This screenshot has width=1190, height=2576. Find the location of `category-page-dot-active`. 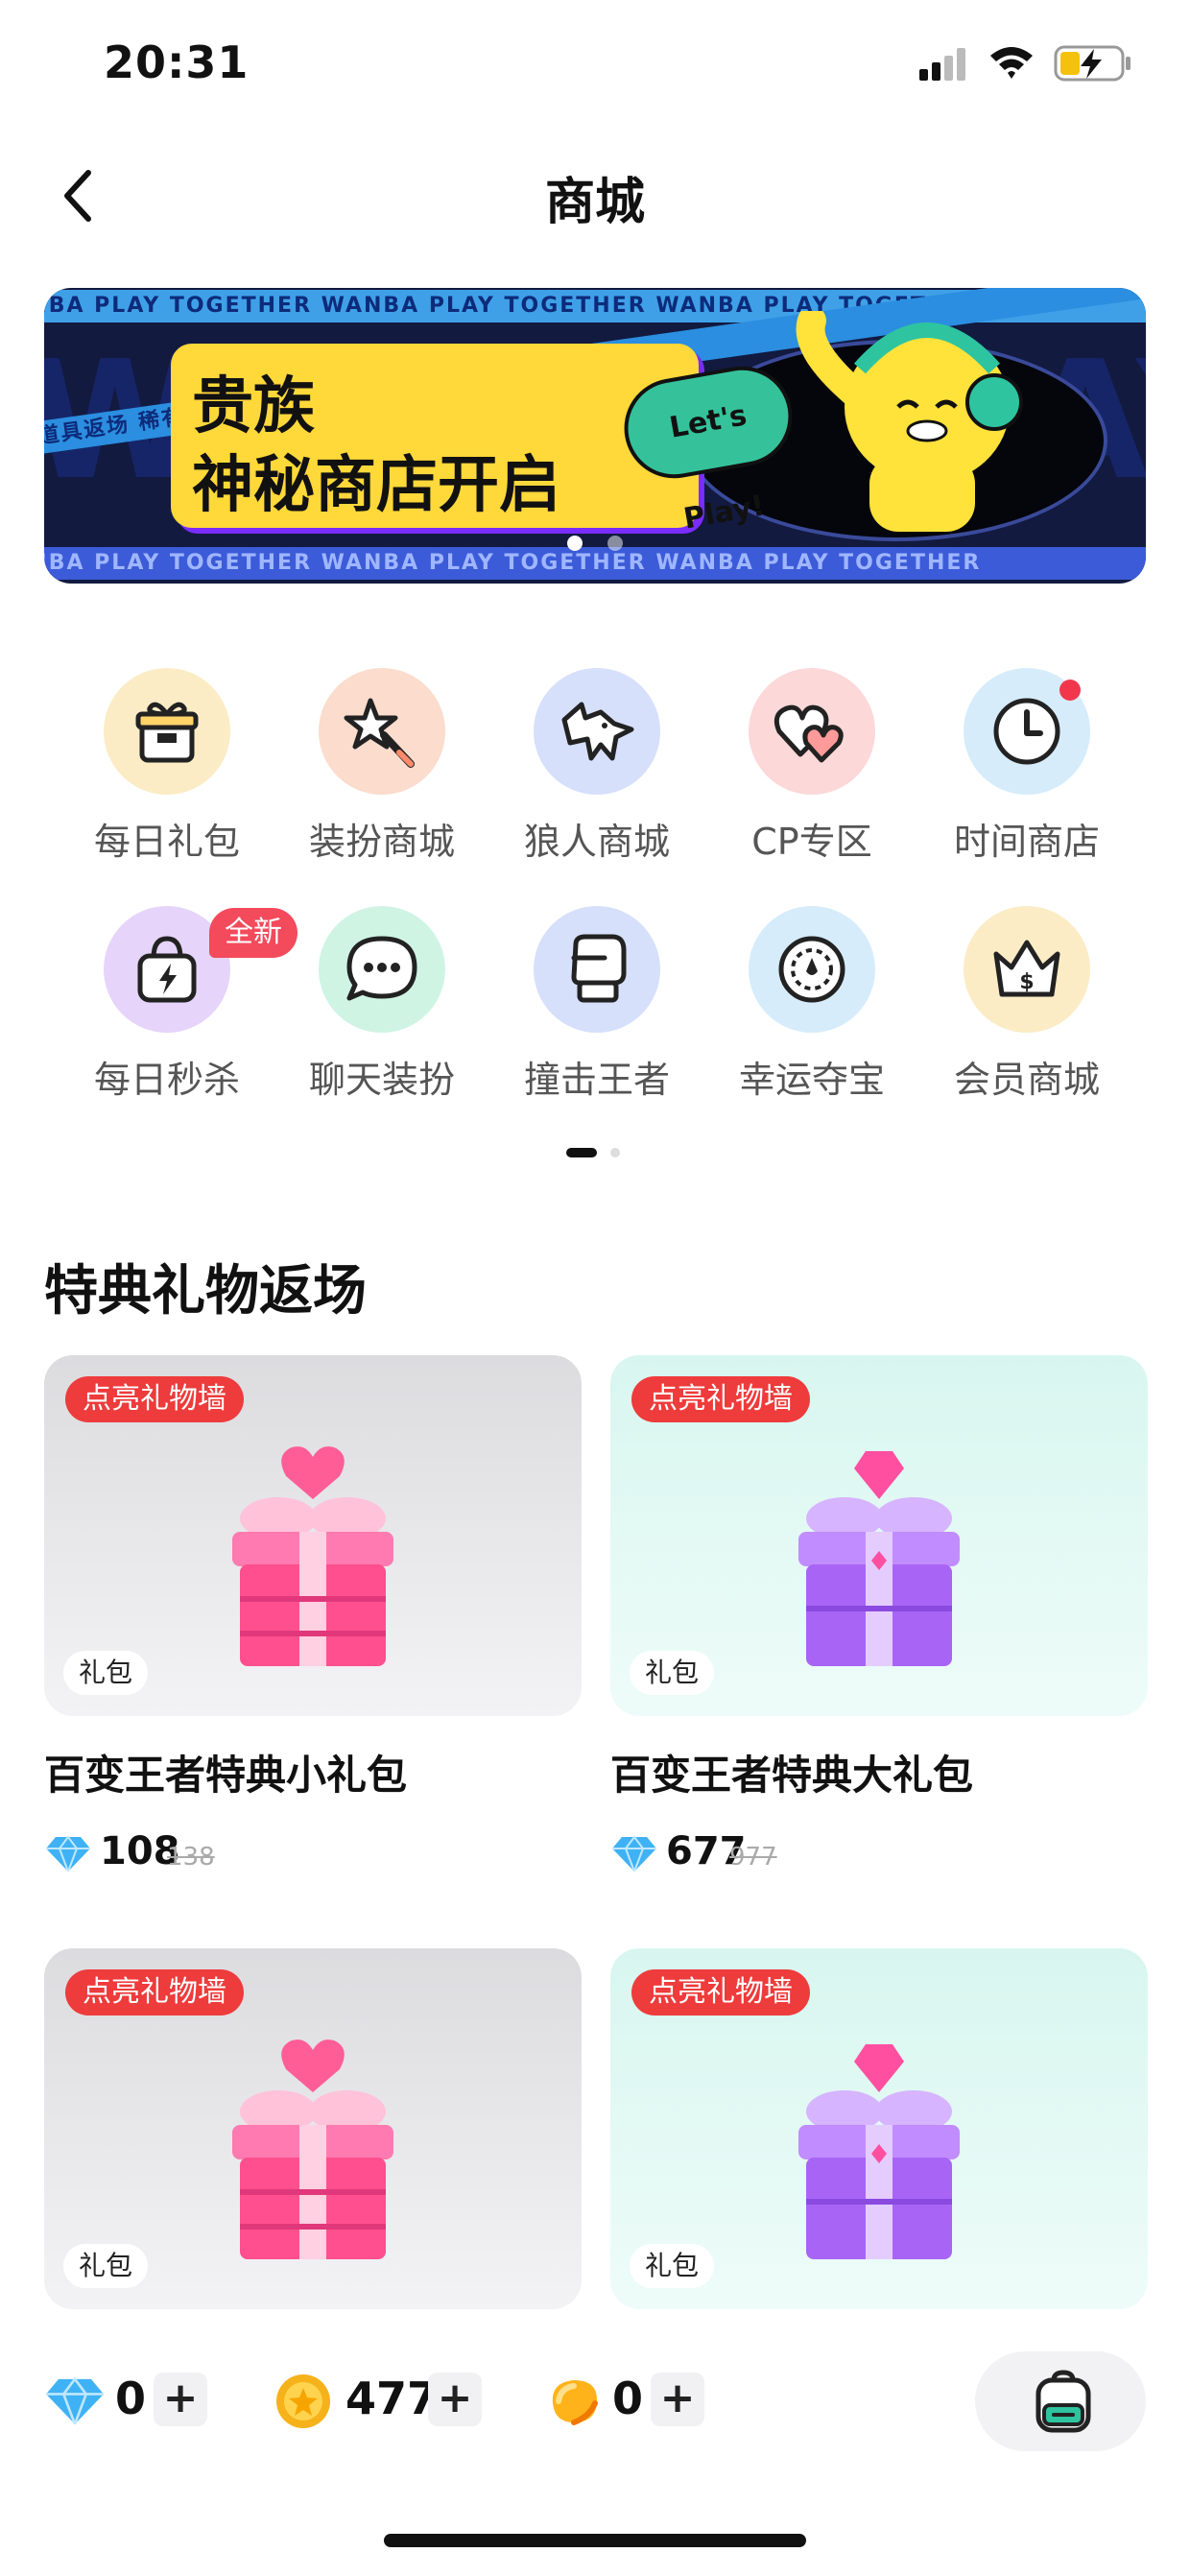

category-page-dot-active is located at coordinates (581, 1152).